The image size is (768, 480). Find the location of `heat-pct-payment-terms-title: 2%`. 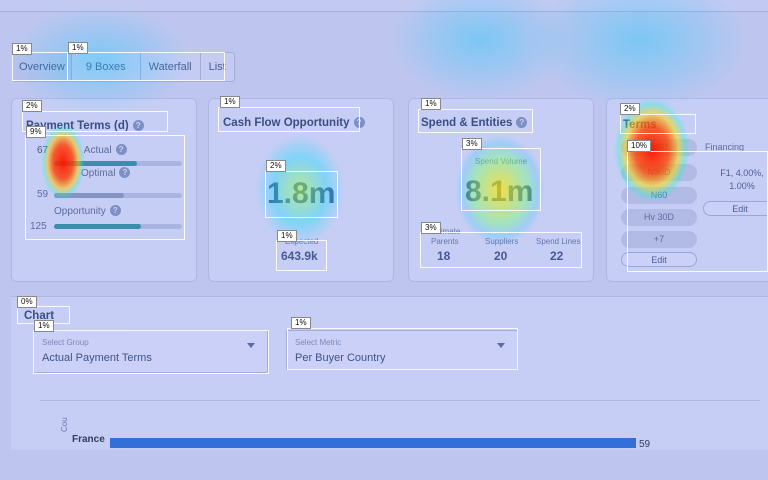

heat-pct-payment-terms-title: 2% is located at coordinates (32, 106).